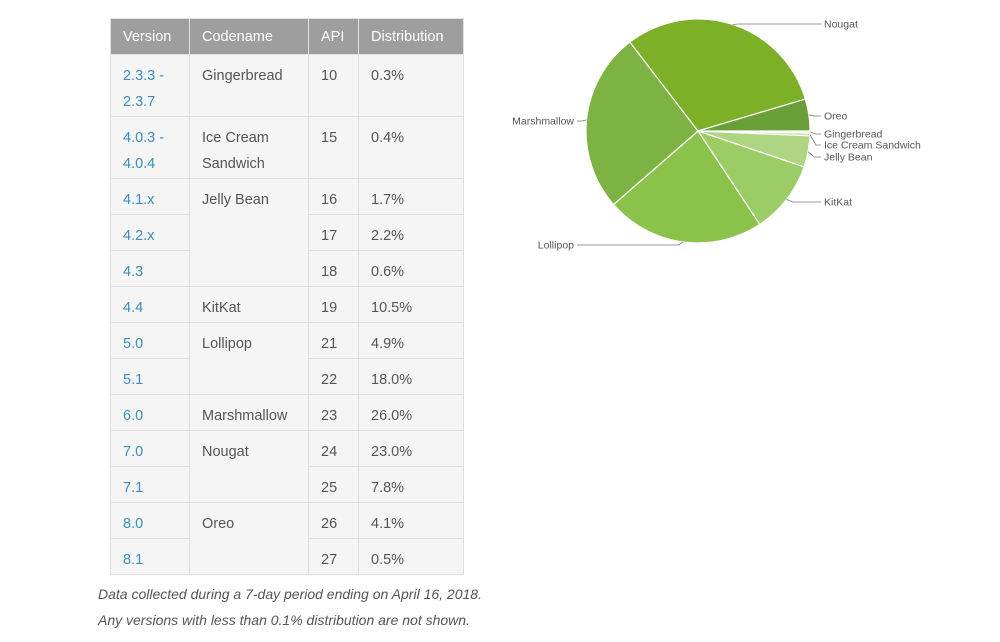 Image resolution: width=1000 pixels, height=642 pixels. Describe the element at coordinates (556, 246) in the screenshot. I see `pie-label: Lollipop` at that location.